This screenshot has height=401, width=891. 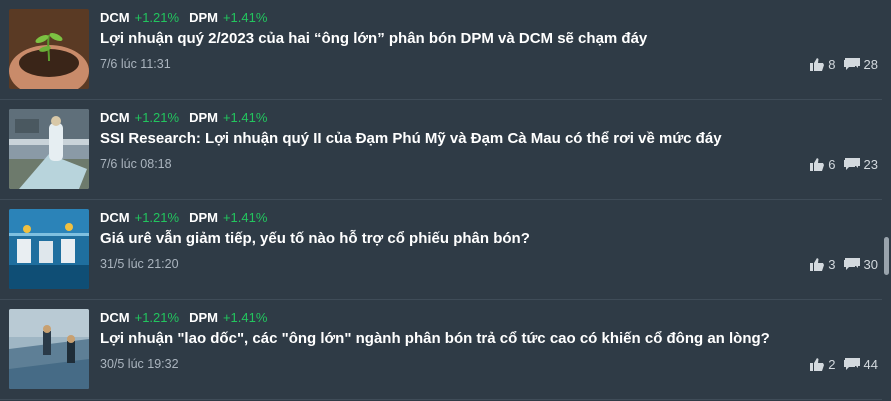 What do you see at coordinates (870, 164) in the screenshot?
I see `comments-count: 23` at bounding box center [870, 164].